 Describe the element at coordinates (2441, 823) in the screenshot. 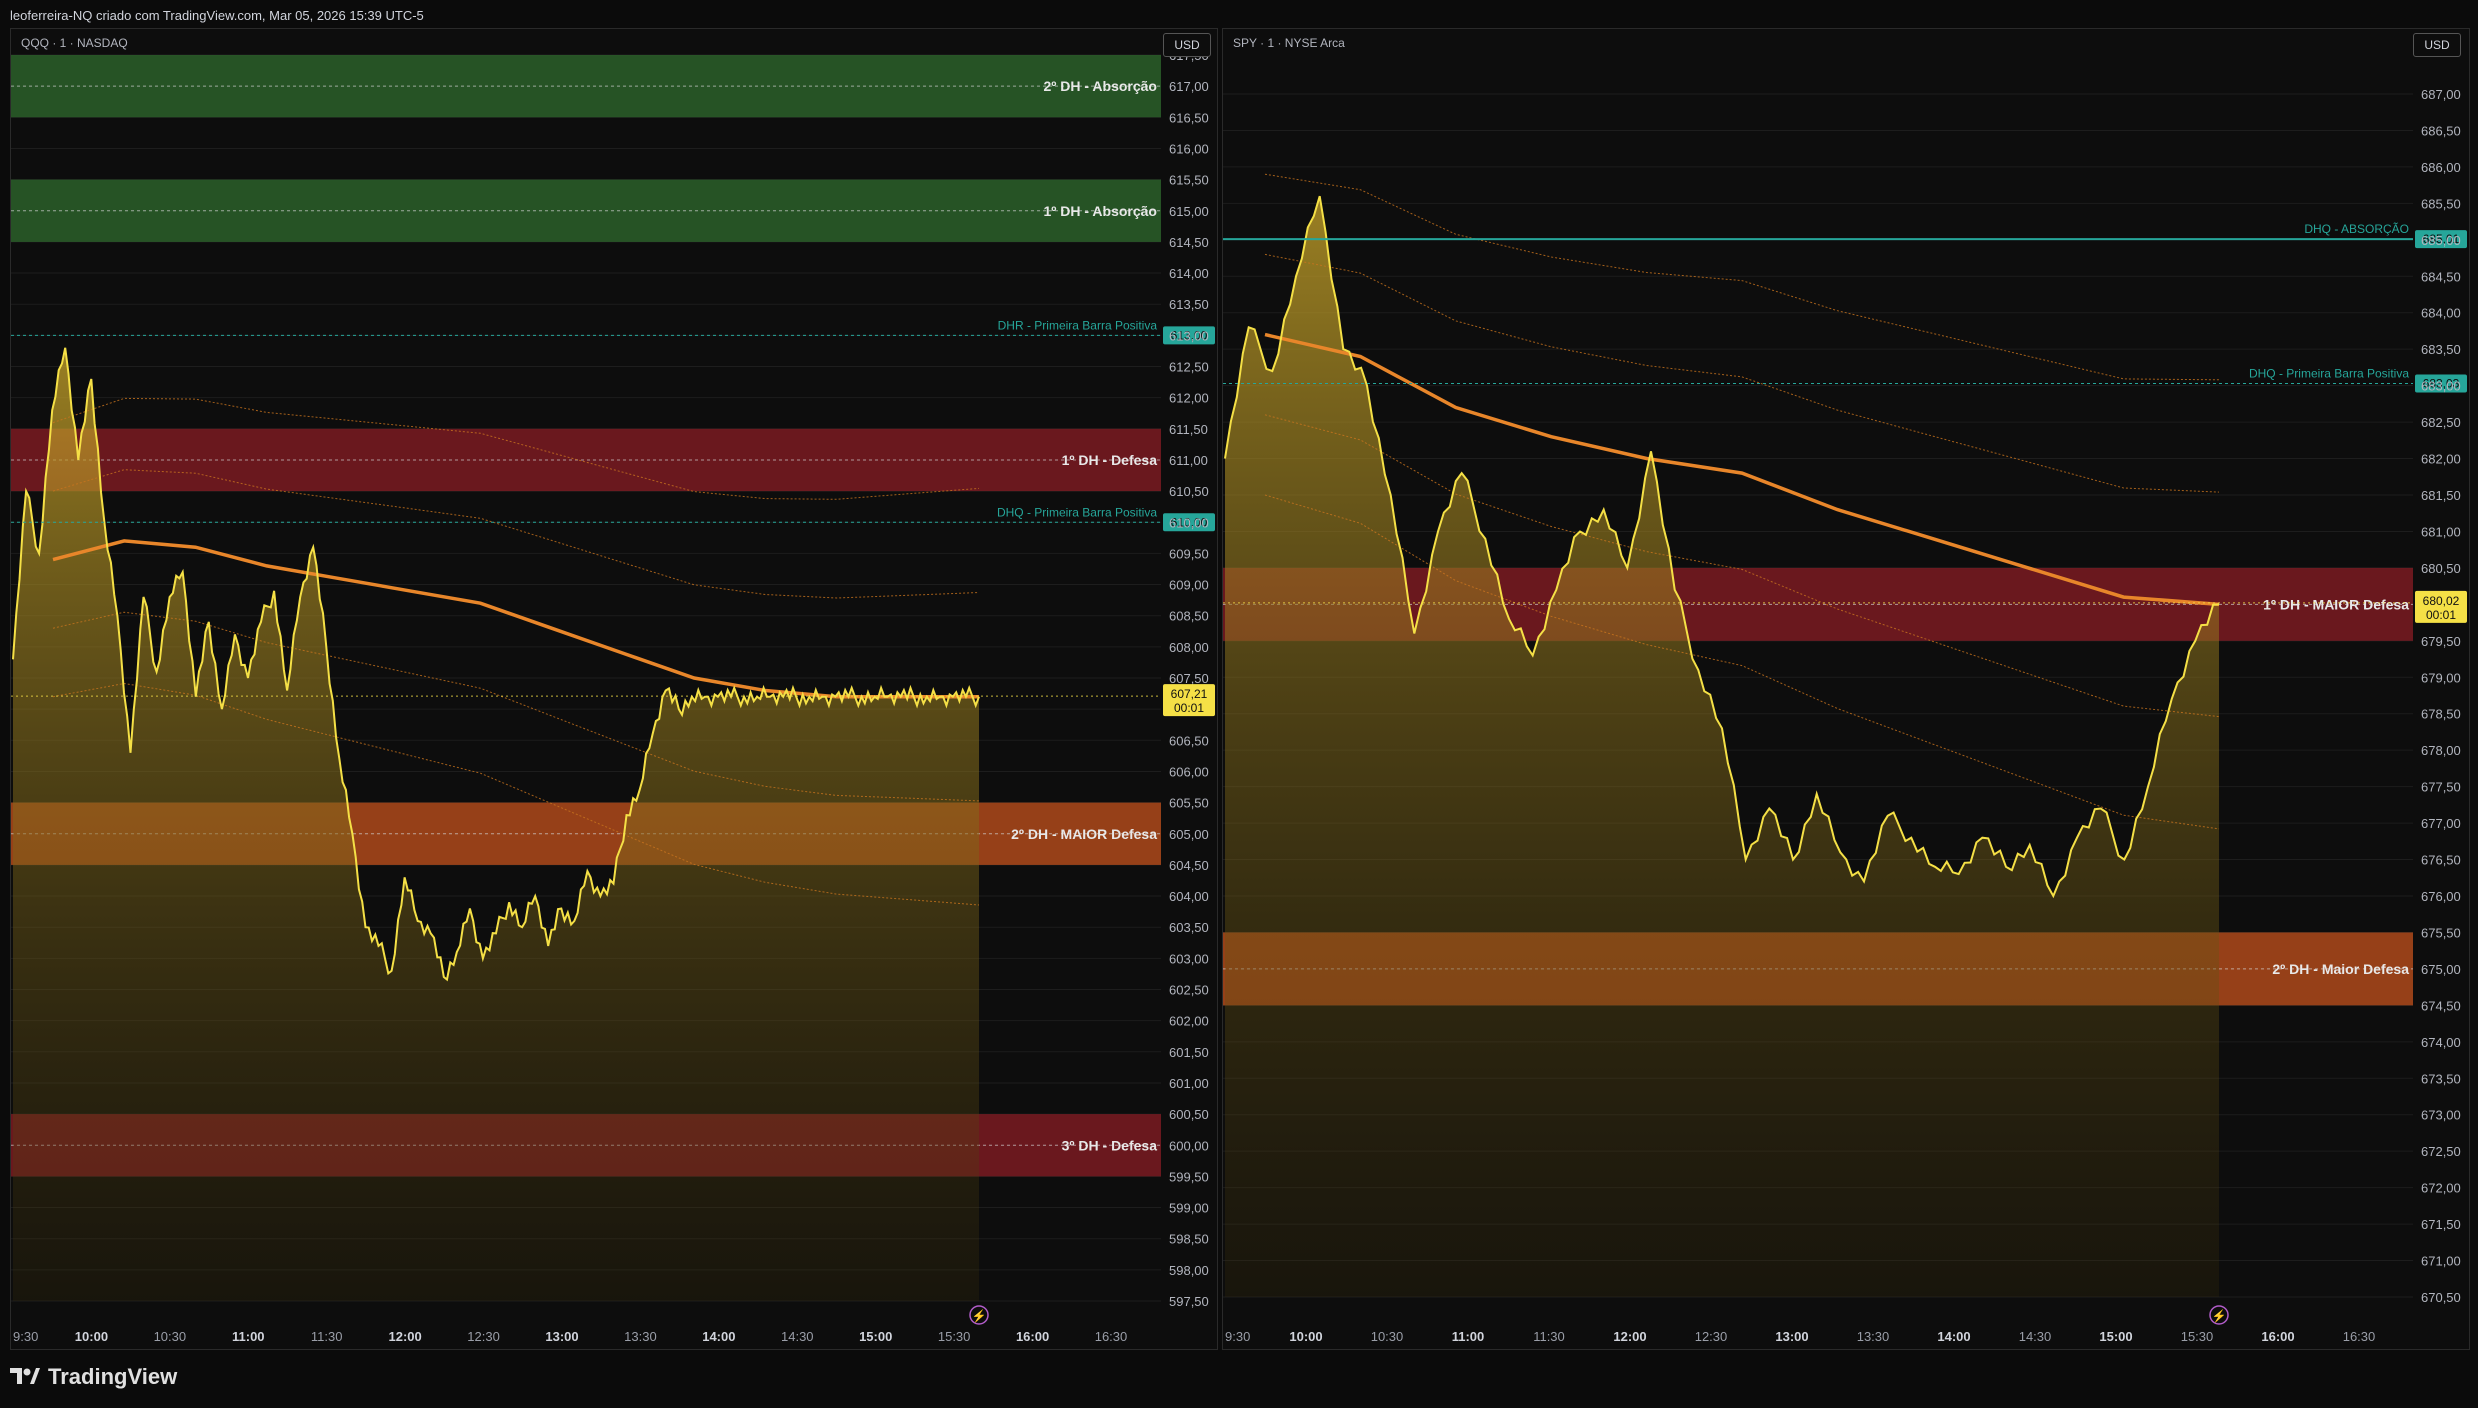

I see `y-tick-label: 677,00` at that location.